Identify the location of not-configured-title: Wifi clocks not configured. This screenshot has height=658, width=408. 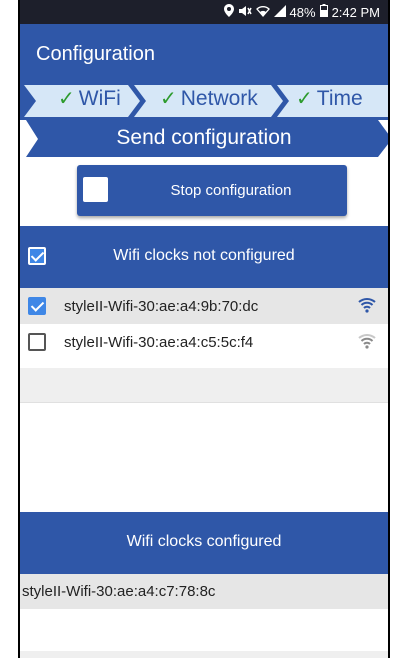
(204, 255).